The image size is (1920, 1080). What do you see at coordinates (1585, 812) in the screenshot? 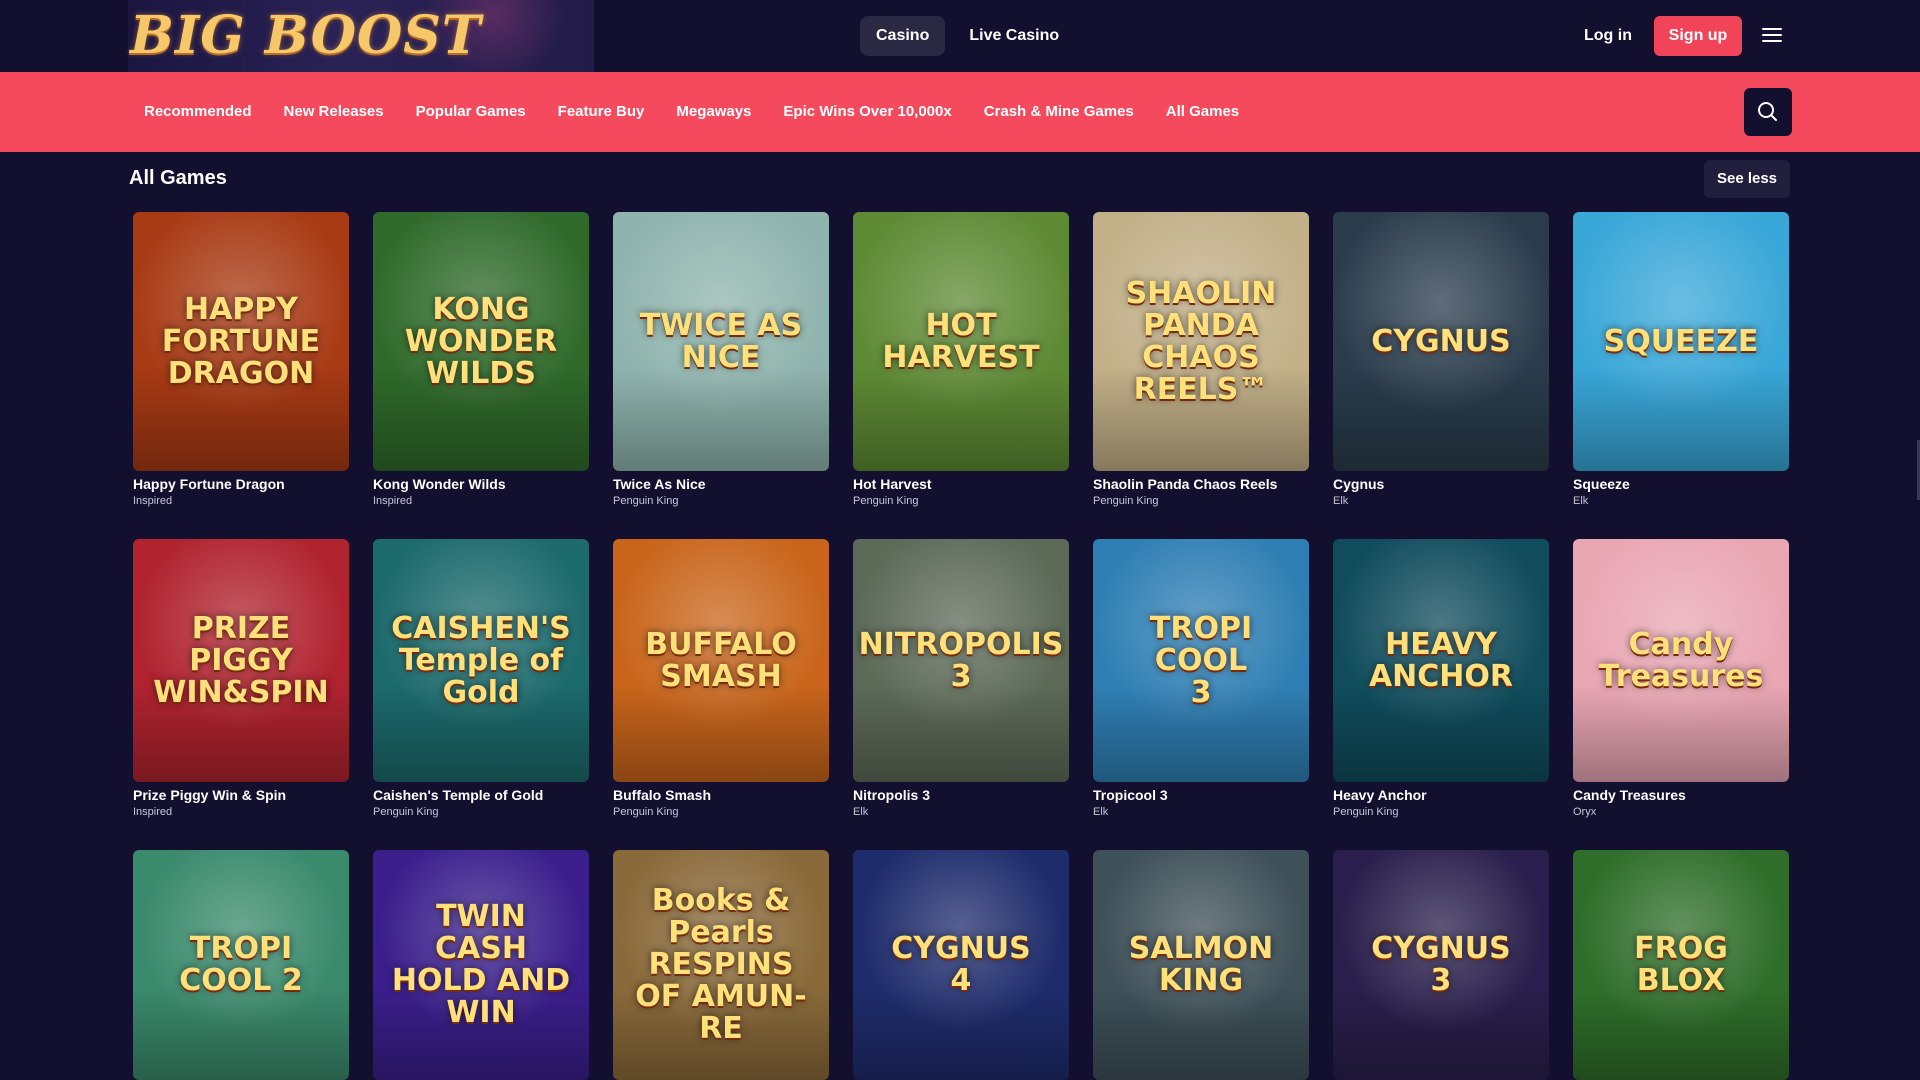
I see `game-provider: Oryx` at bounding box center [1585, 812].